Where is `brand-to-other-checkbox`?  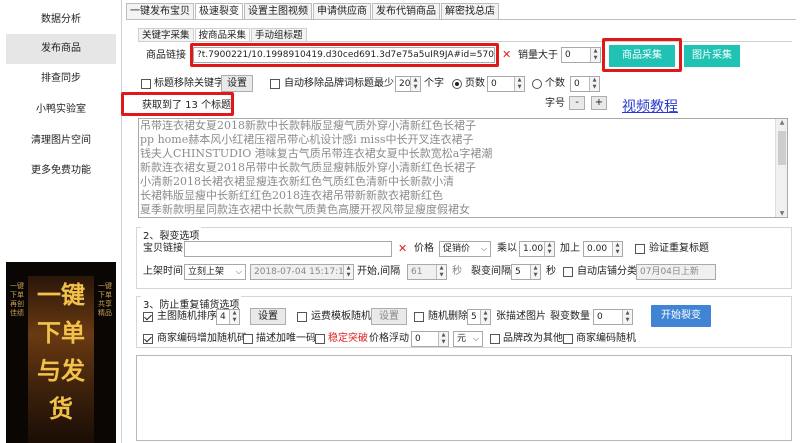 brand-to-other-checkbox is located at coordinates (495, 339).